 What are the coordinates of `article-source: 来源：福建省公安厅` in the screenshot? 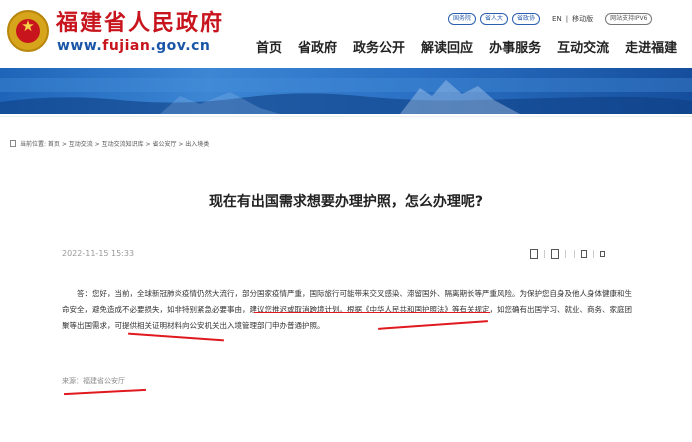 It's located at (93, 381).